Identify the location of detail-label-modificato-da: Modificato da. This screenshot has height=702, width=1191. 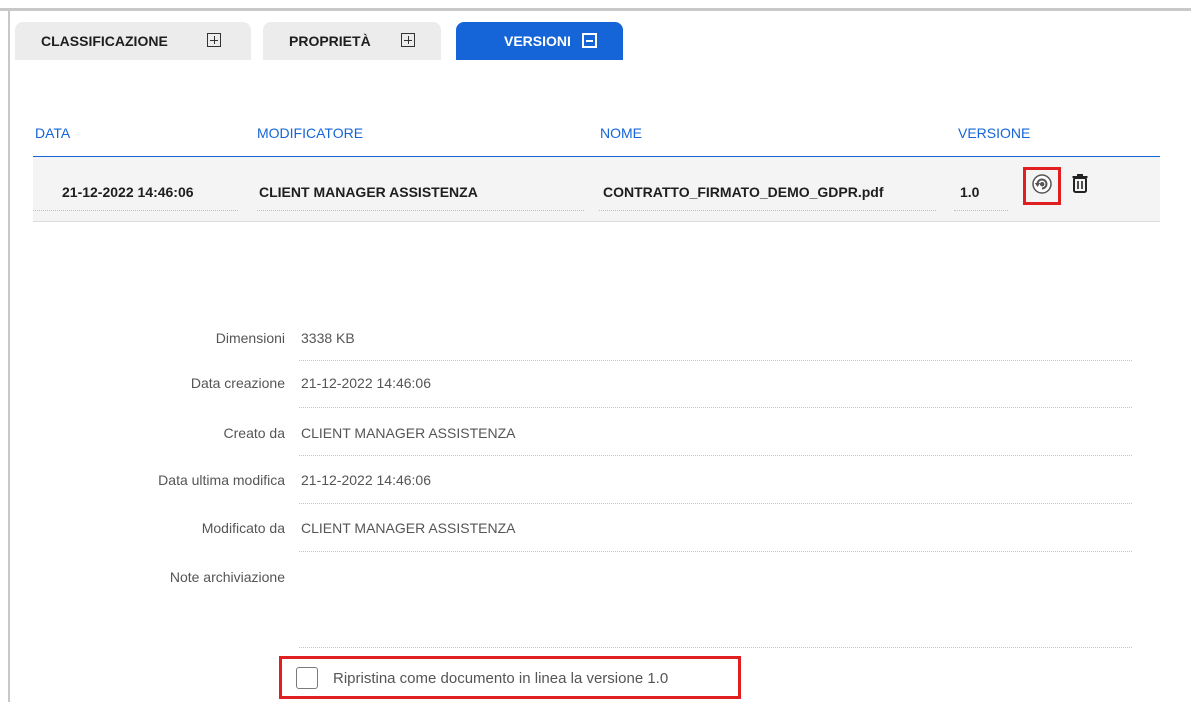
(243, 528).